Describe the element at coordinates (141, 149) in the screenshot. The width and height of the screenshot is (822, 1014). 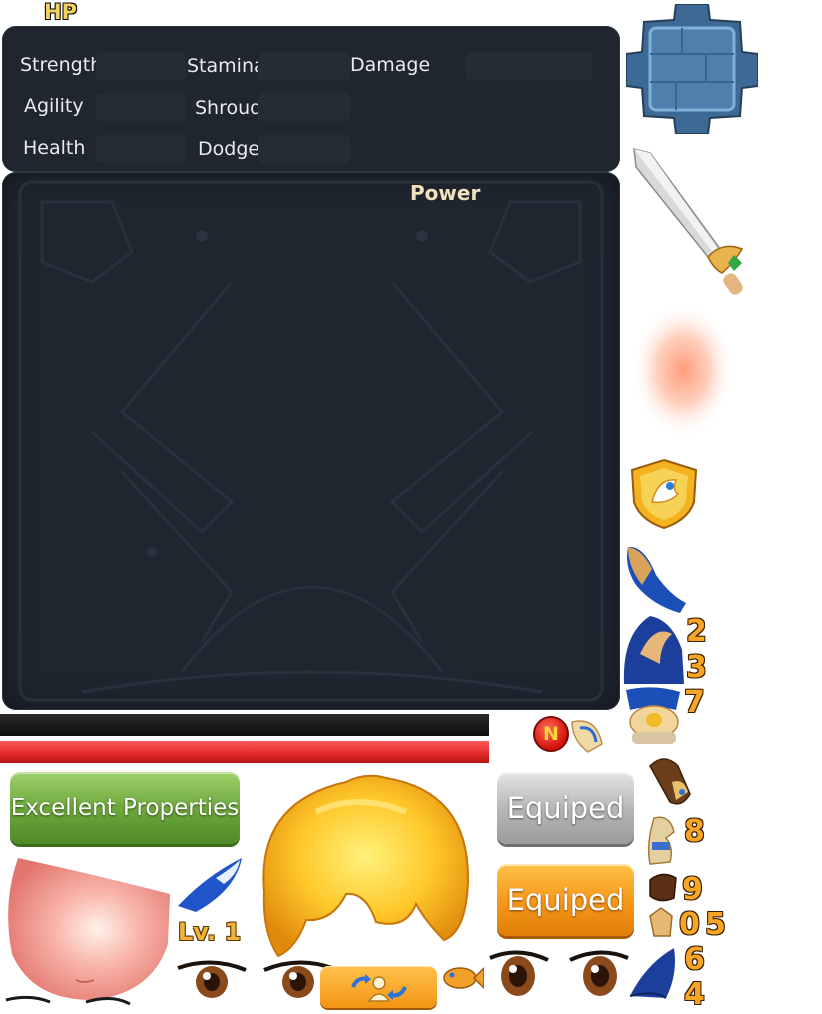
I see `stat-value-health` at that location.